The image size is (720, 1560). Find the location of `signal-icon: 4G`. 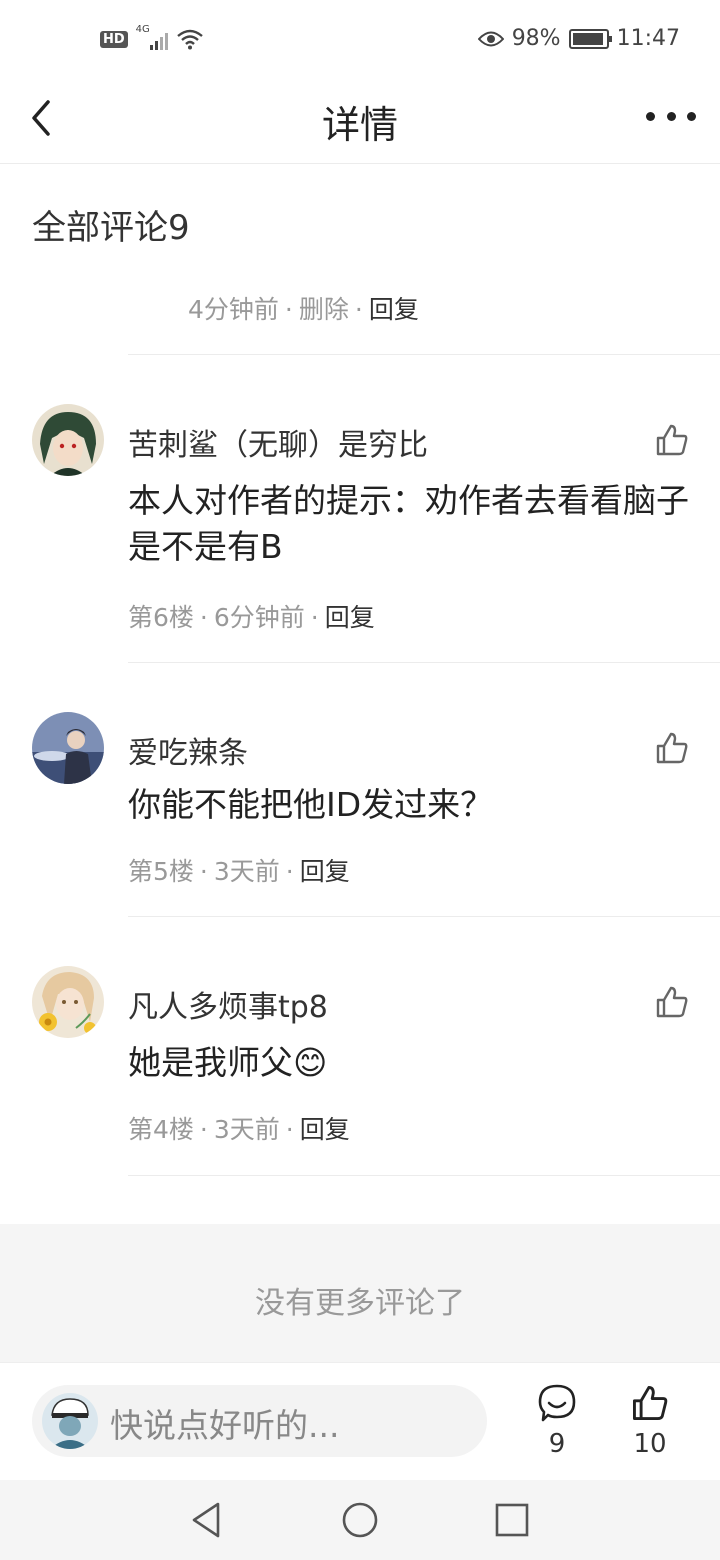

signal-icon: 4G is located at coordinates (152, 37).